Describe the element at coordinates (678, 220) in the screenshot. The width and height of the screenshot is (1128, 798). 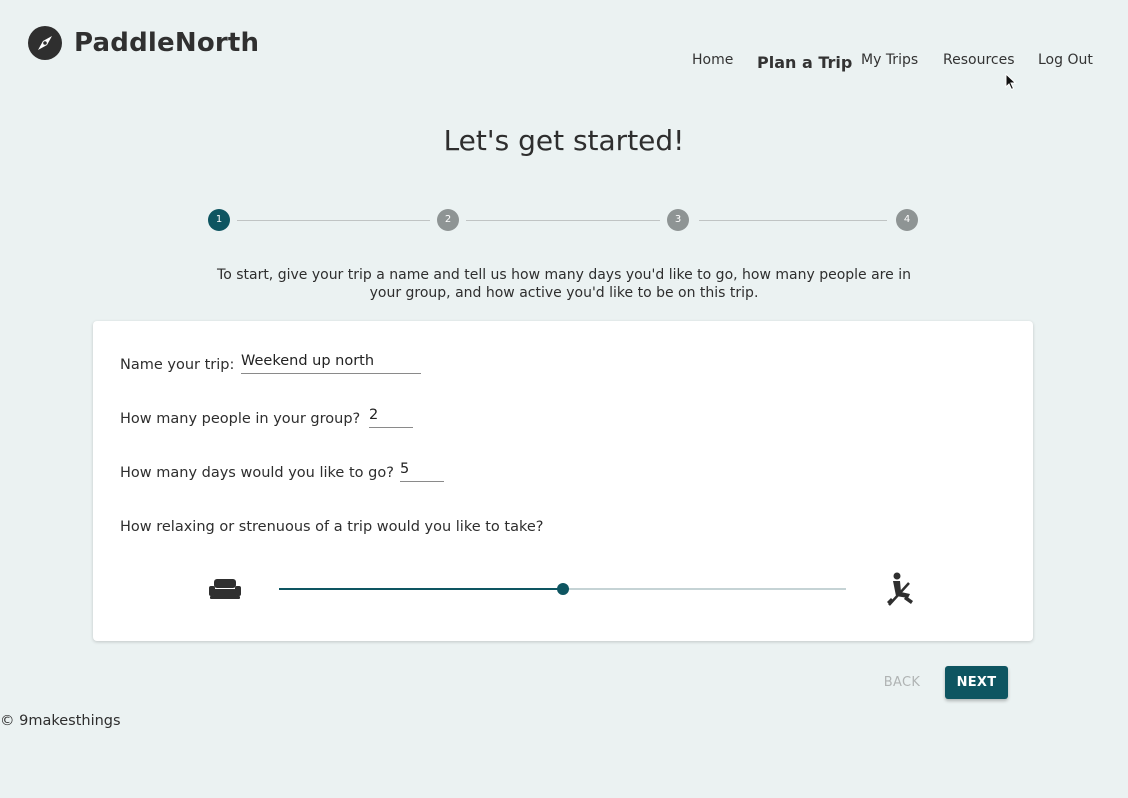
I see `step-3: 3` at that location.